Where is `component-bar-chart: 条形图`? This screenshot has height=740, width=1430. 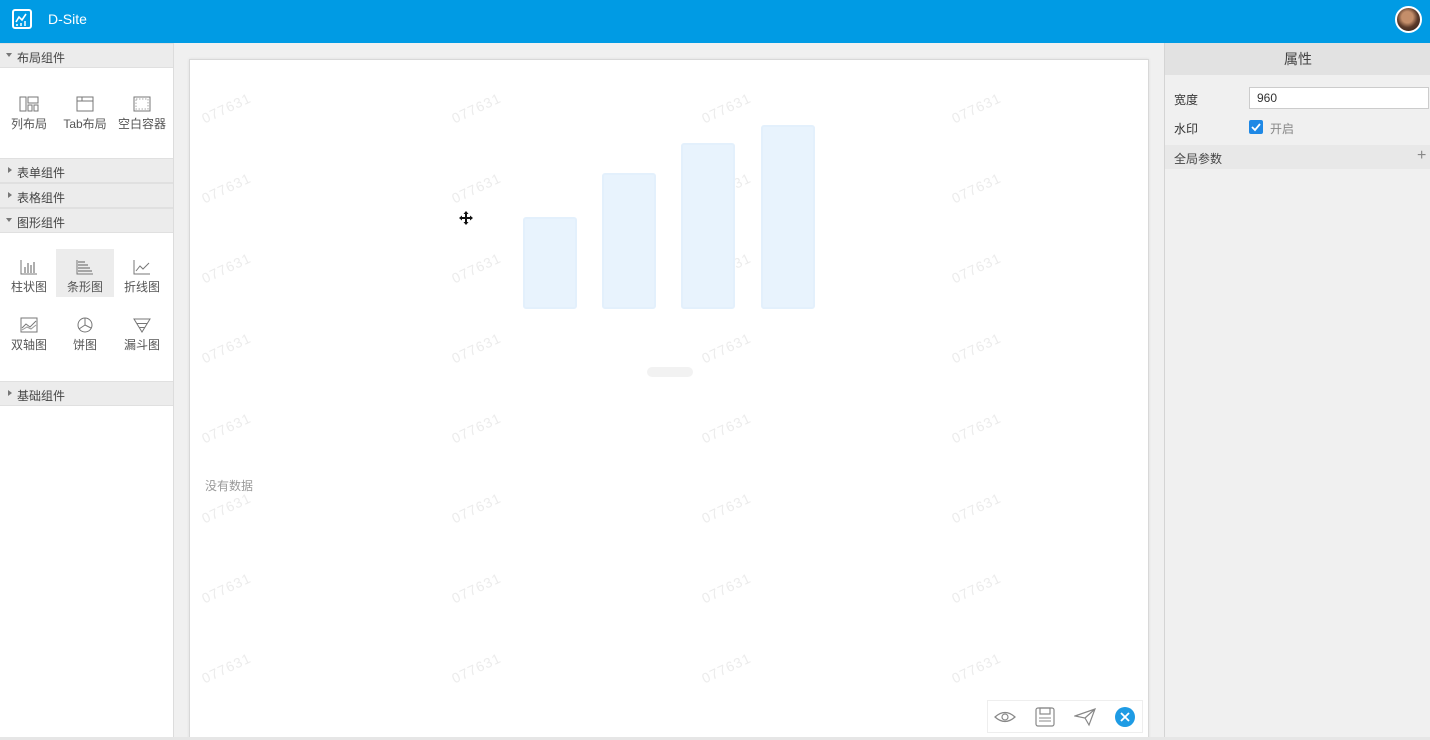 component-bar-chart: 条形图 is located at coordinates (85, 273).